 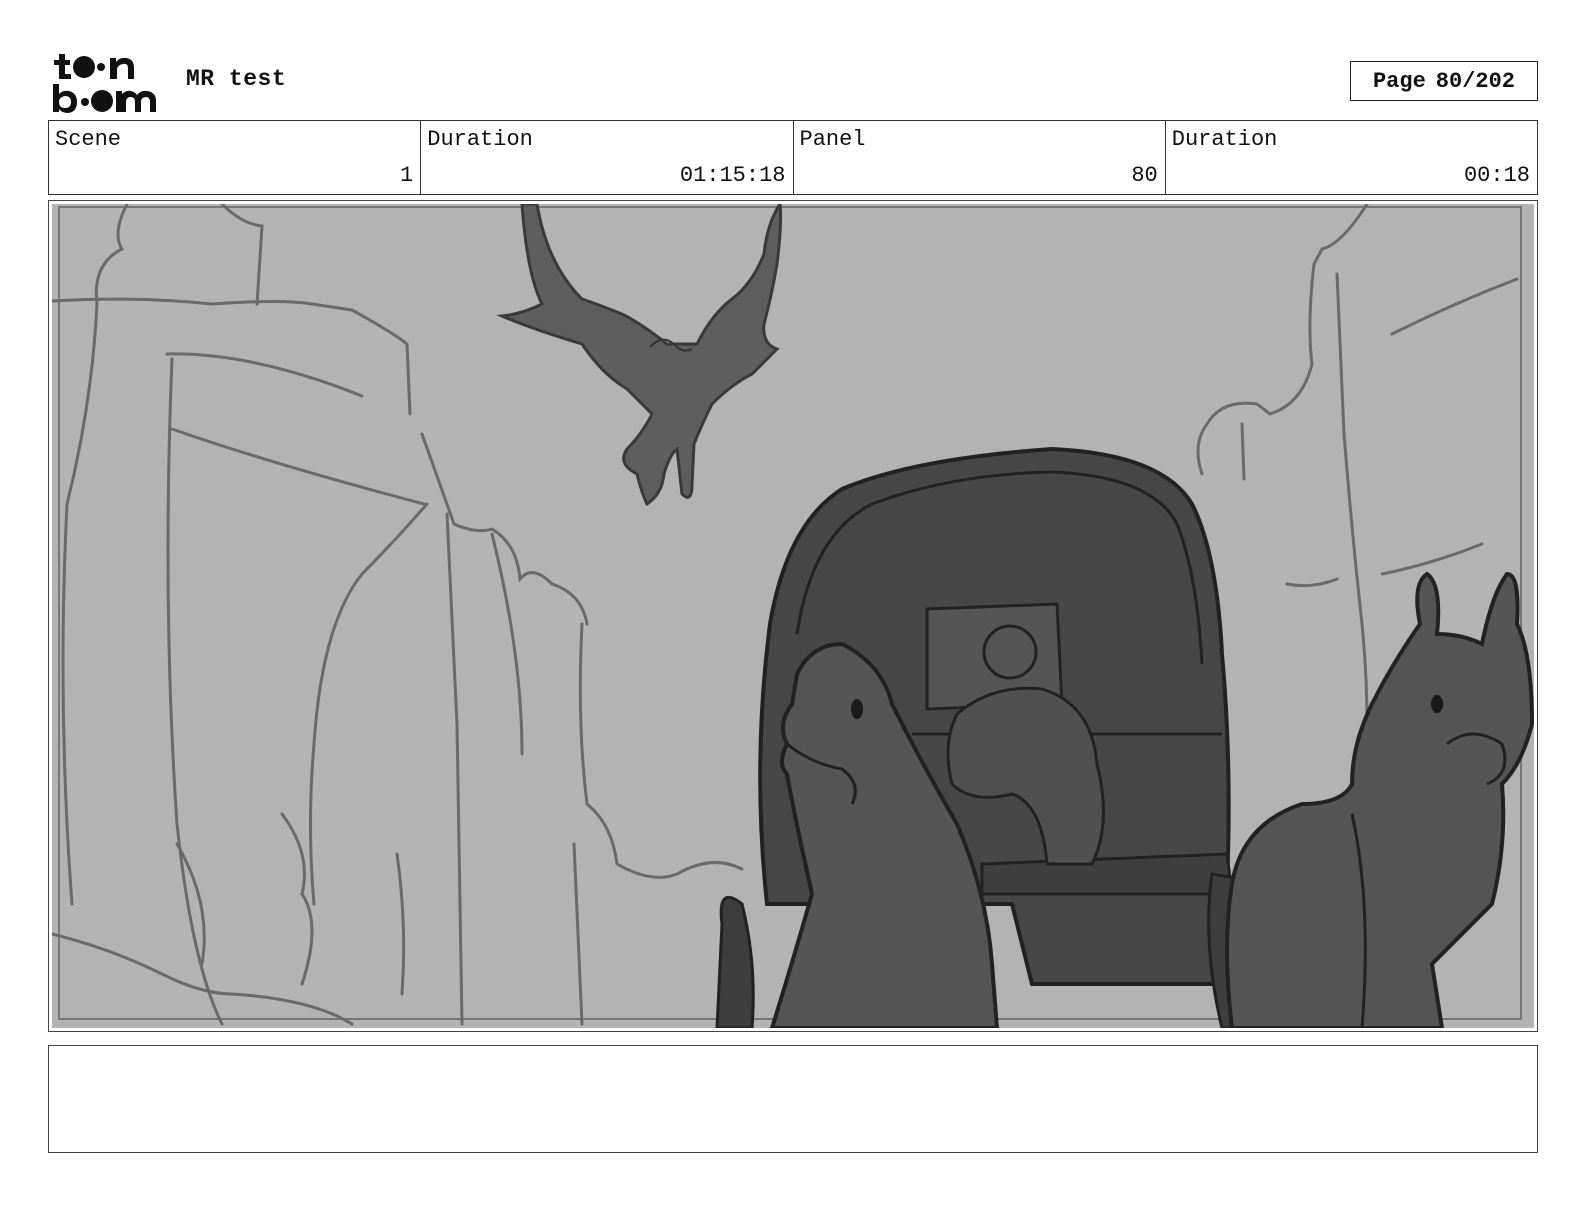 What do you see at coordinates (793, 1099) in the screenshot?
I see `dialogue-notes-box` at bounding box center [793, 1099].